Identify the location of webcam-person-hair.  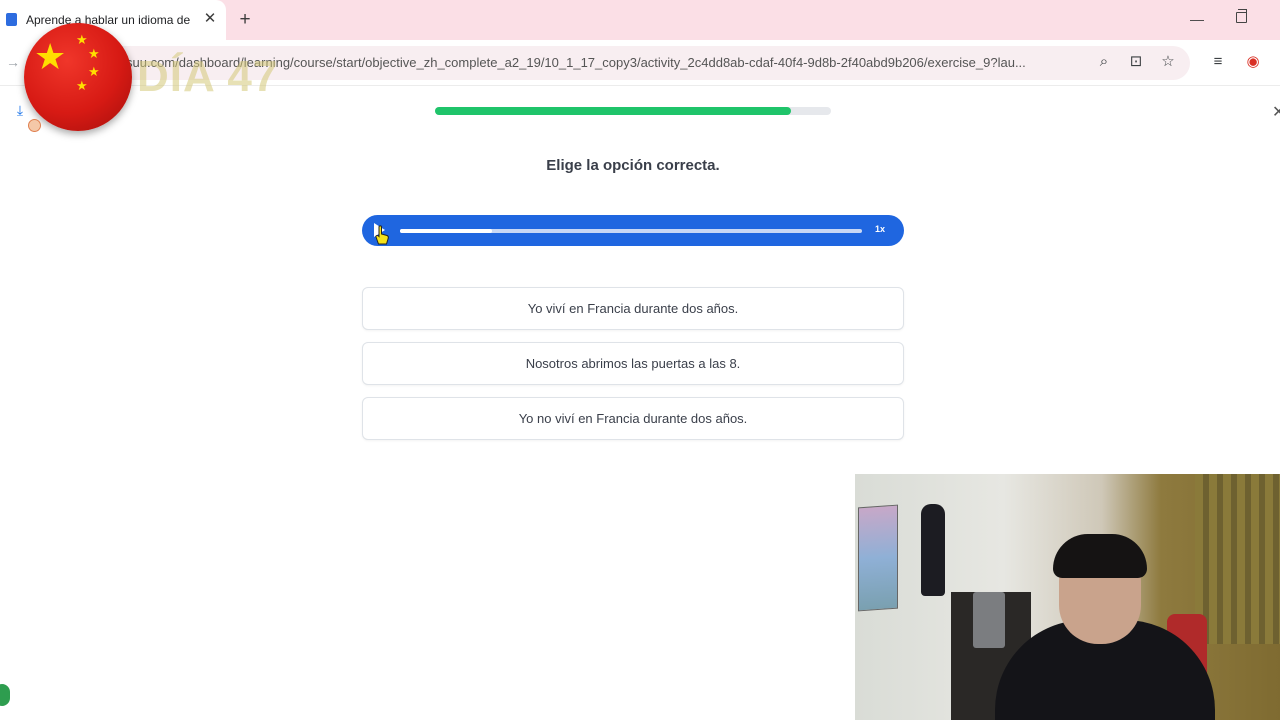
(1100, 556).